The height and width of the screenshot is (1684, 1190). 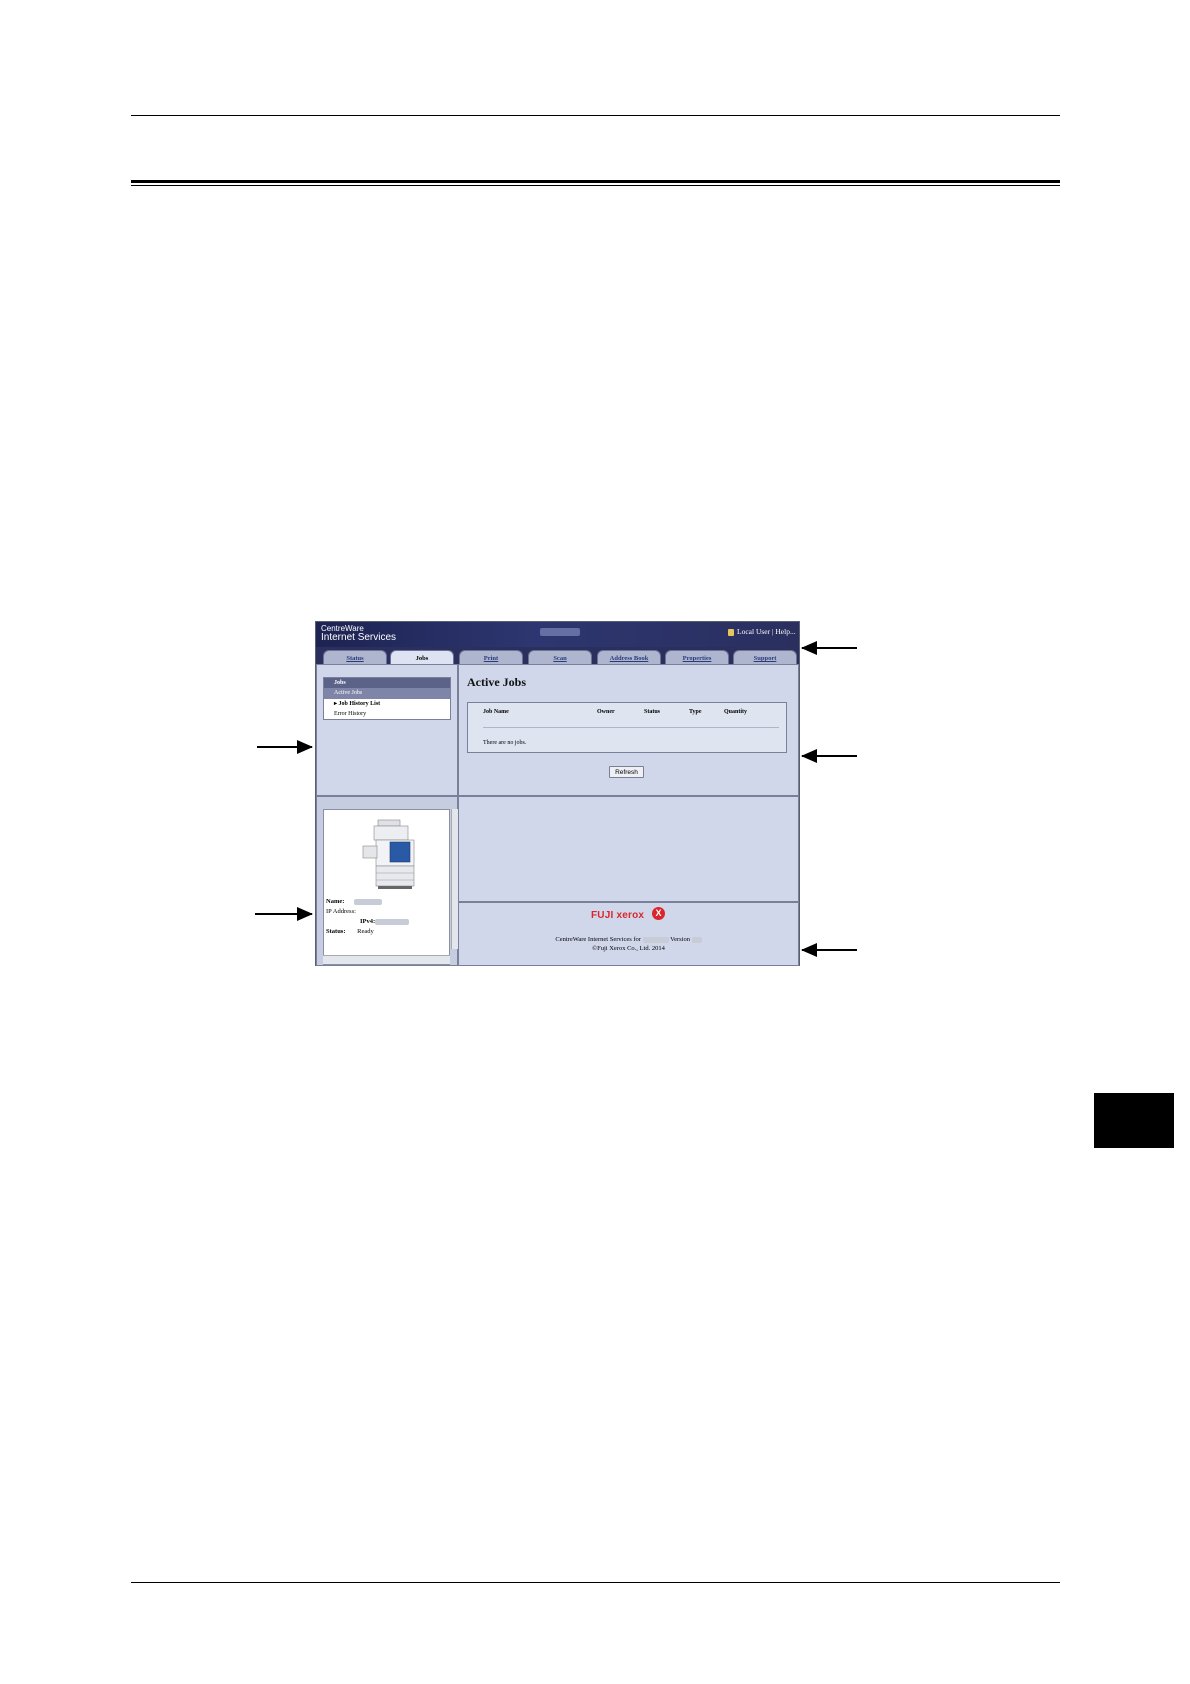 What do you see at coordinates (392, 921) in the screenshot?
I see `device-ipv4-value` at bounding box center [392, 921].